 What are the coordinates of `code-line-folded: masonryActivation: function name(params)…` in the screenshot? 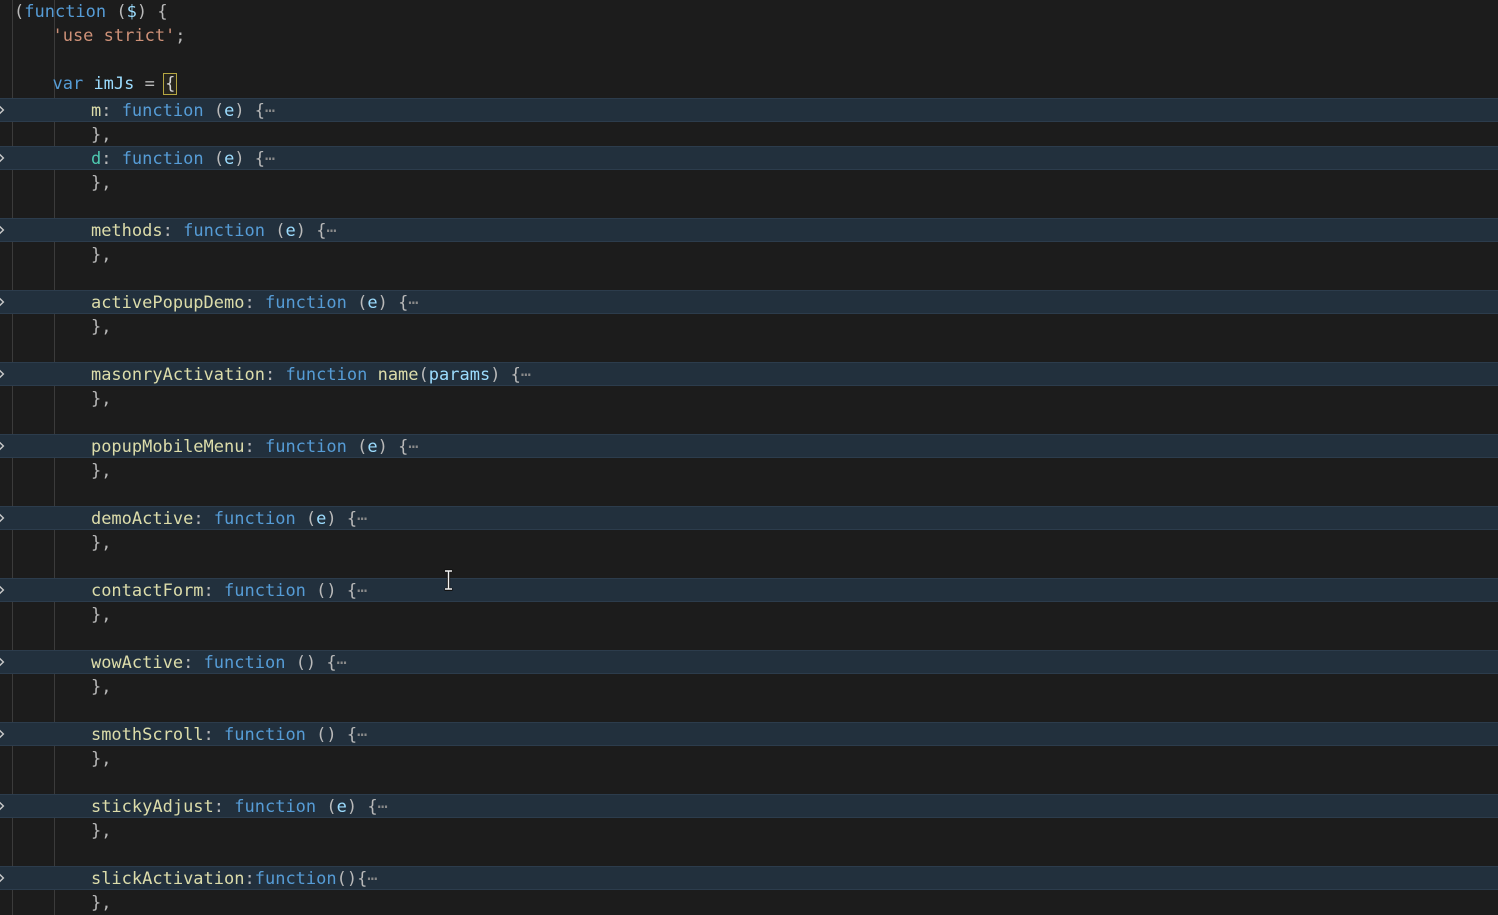 It's located at (749, 374).